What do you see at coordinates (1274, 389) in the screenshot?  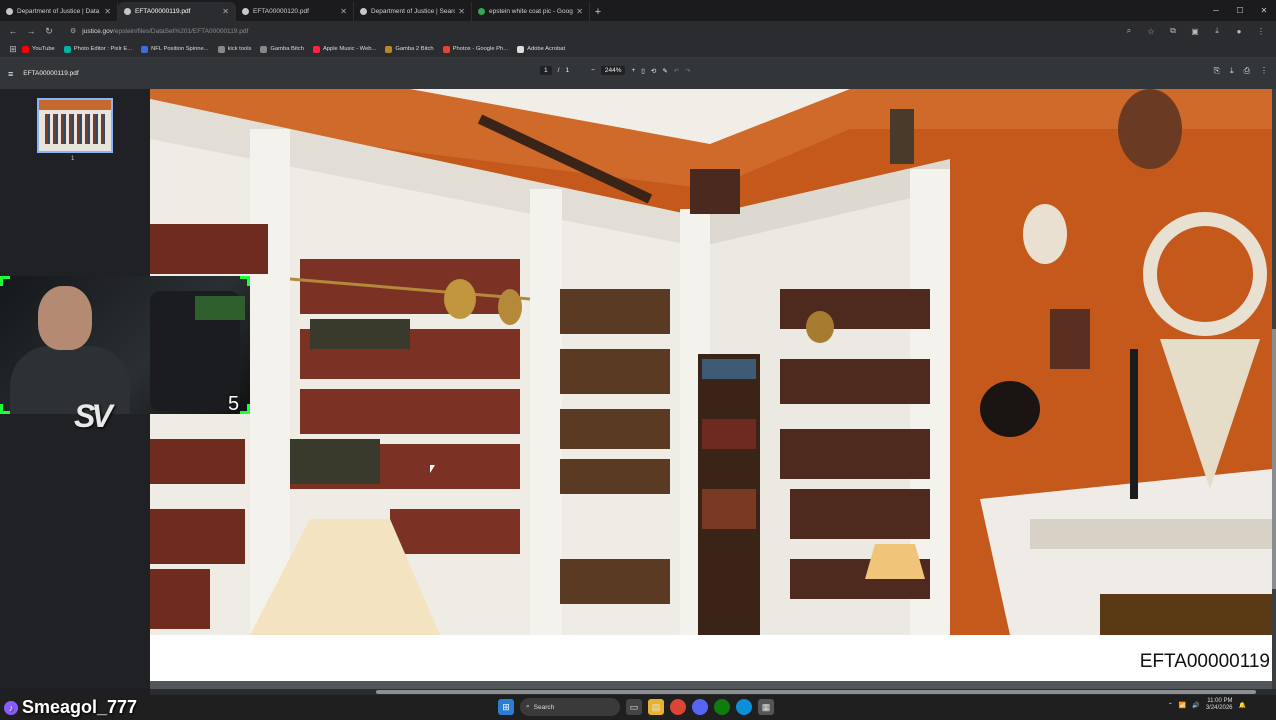 I see `vertical-scrollbar` at bounding box center [1274, 389].